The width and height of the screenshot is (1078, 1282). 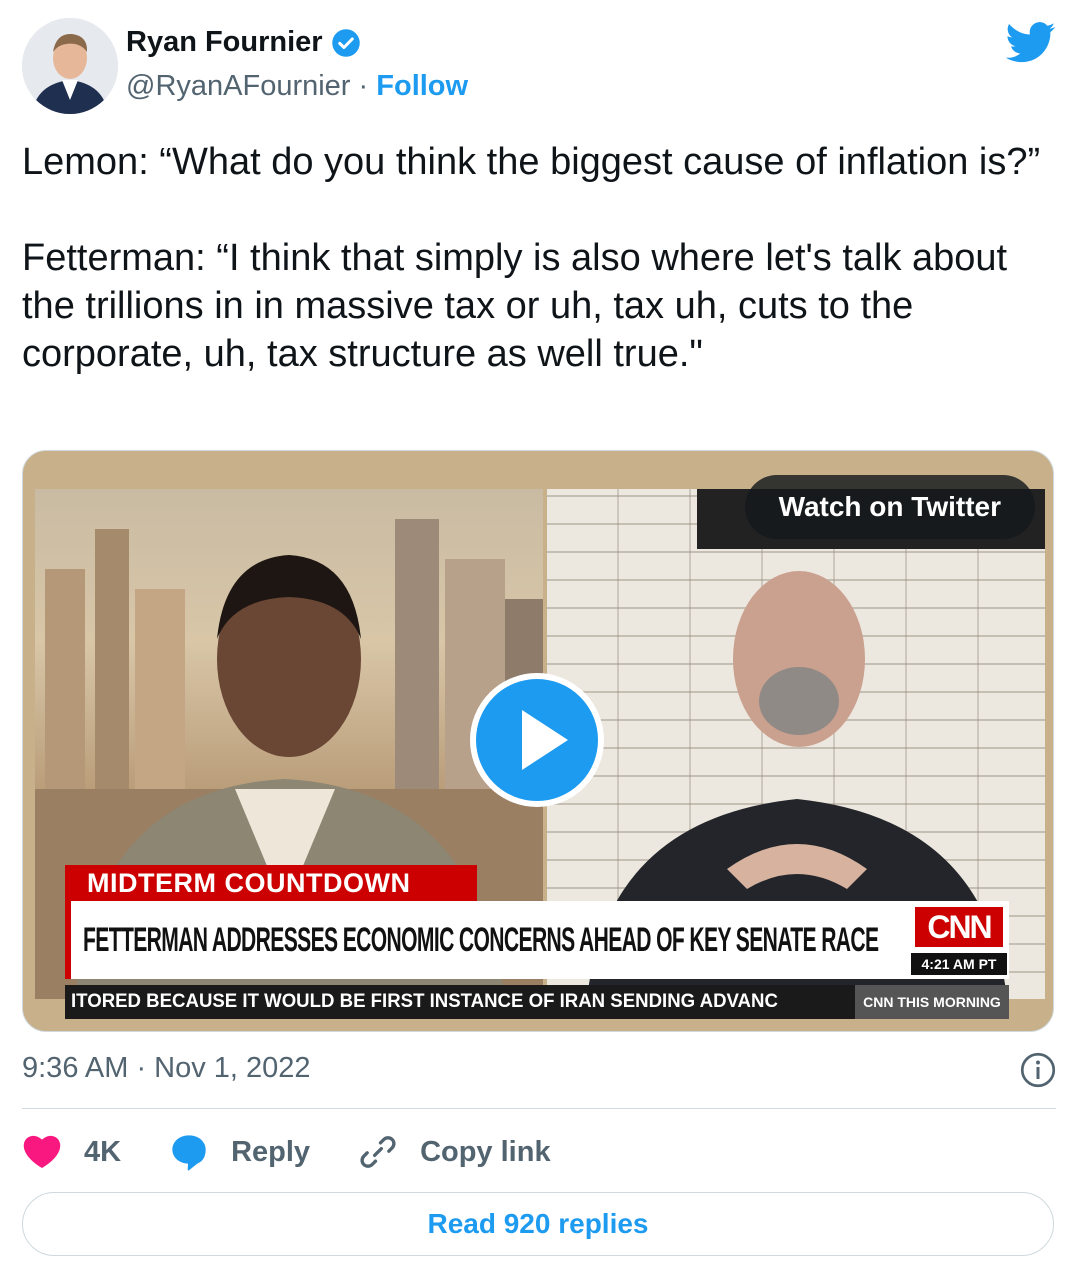 I want to click on avatar-image, so click(x=70, y=66).